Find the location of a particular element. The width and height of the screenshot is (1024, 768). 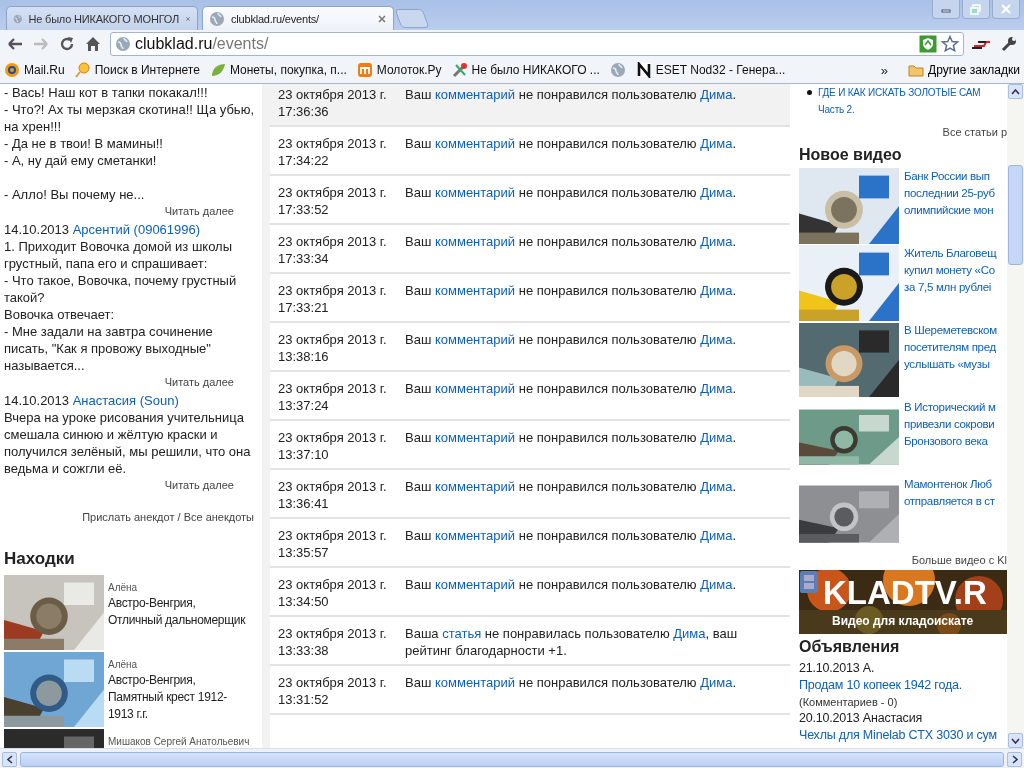

banner-subtitle: Видео для кладоискате is located at coordinates (903, 621).